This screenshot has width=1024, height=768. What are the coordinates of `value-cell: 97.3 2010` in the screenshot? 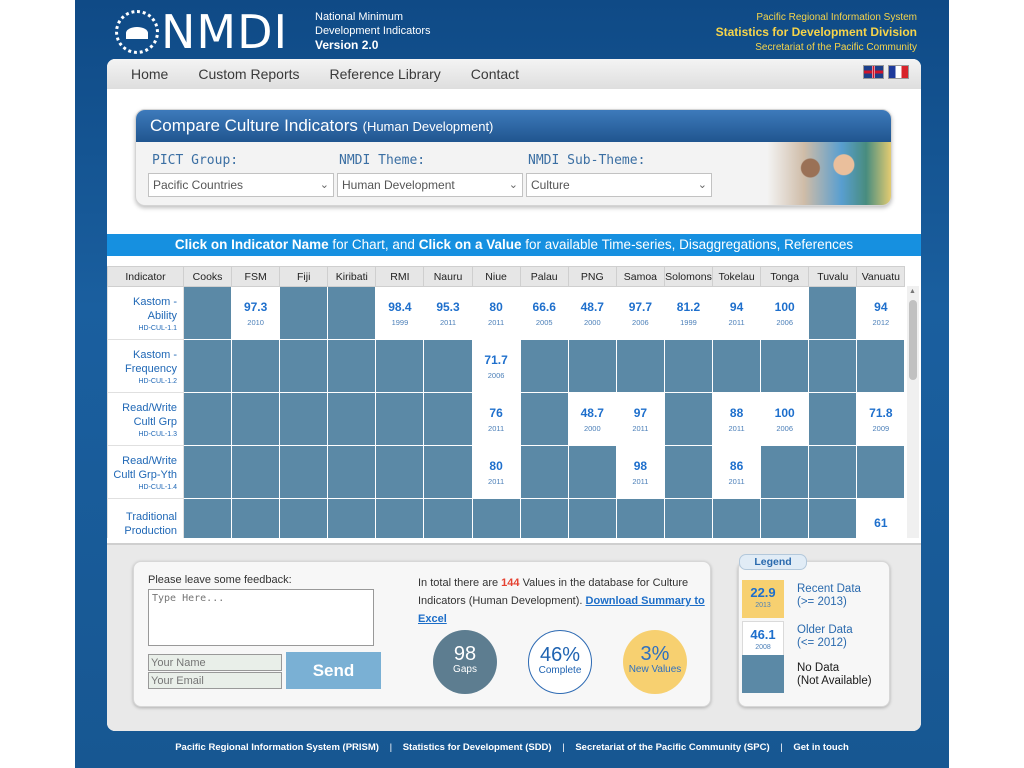 It's located at (256, 313).